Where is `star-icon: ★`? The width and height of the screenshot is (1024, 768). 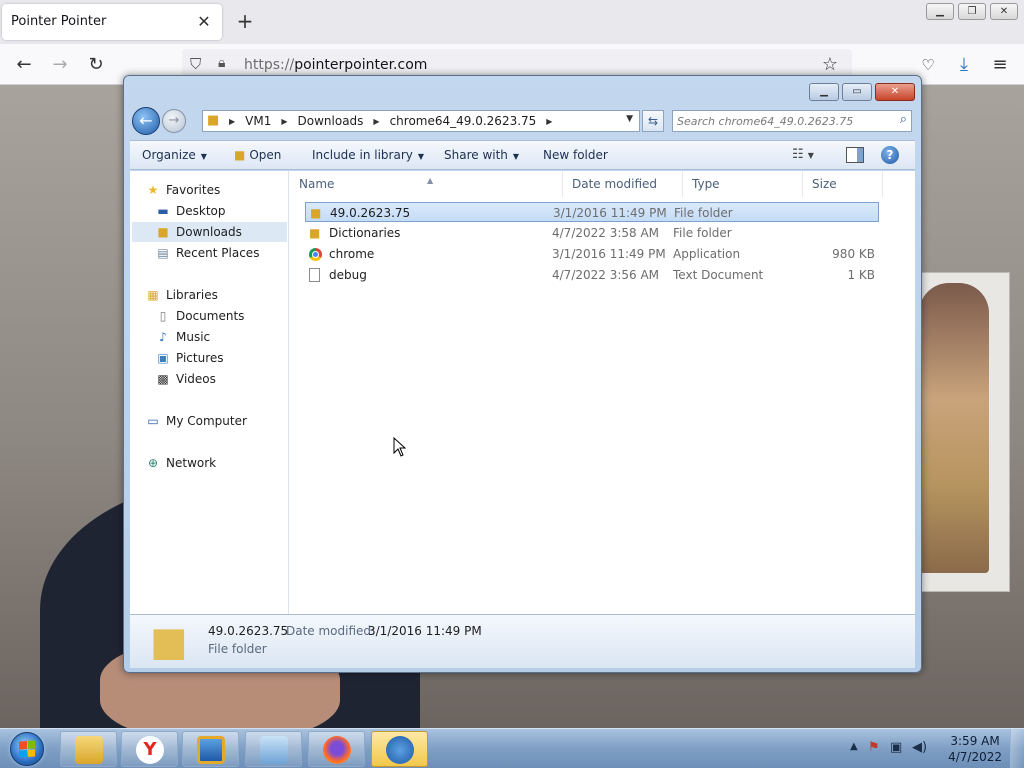 star-icon: ★ is located at coordinates (153, 190).